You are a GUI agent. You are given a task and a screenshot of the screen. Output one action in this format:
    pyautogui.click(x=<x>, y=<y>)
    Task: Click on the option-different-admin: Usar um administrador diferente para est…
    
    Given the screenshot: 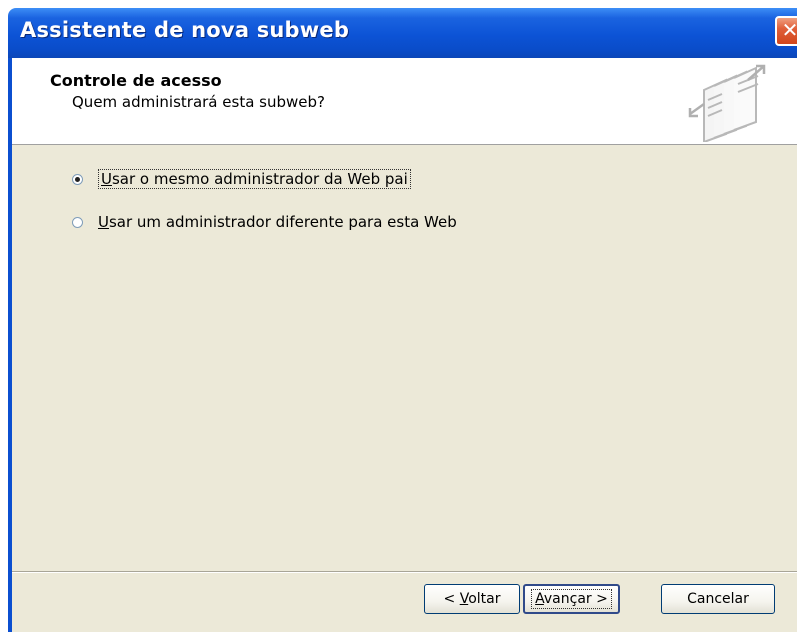 What is the action you would take?
    pyautogui.click(x=264, y=222)
    